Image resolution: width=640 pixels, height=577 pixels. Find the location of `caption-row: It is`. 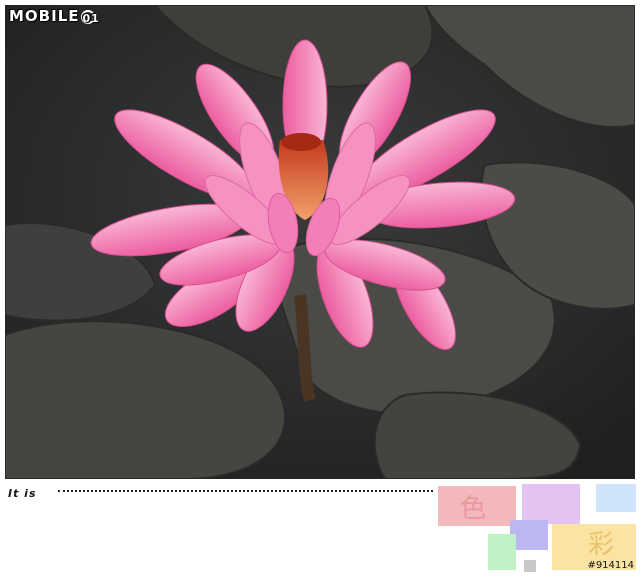

caption-row: It is is located at coordinates (220, 491).